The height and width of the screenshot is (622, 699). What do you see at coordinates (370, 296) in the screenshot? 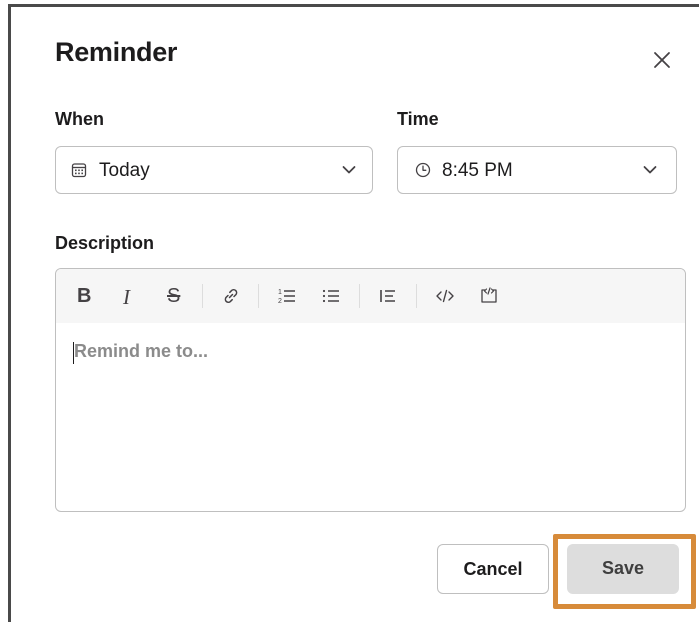
I see `formatting-toolbar: B I S 1 2` at bounding box center [370, 296].